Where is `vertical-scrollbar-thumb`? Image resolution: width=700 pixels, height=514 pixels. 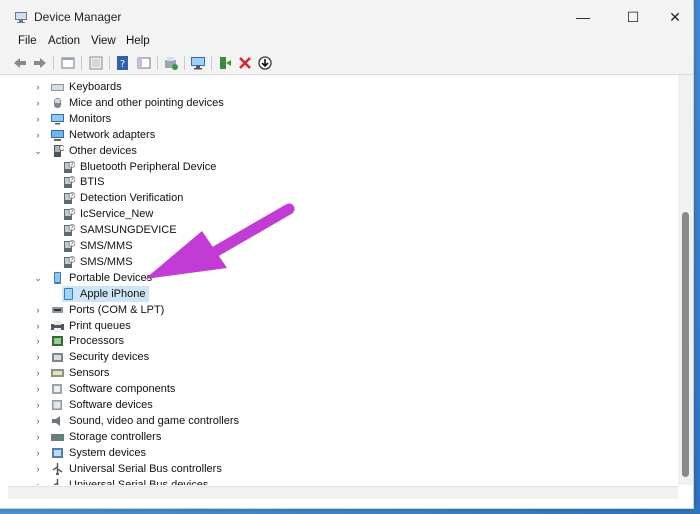 vertical-scrollbar-thumb is located at coordinates (685, 344).